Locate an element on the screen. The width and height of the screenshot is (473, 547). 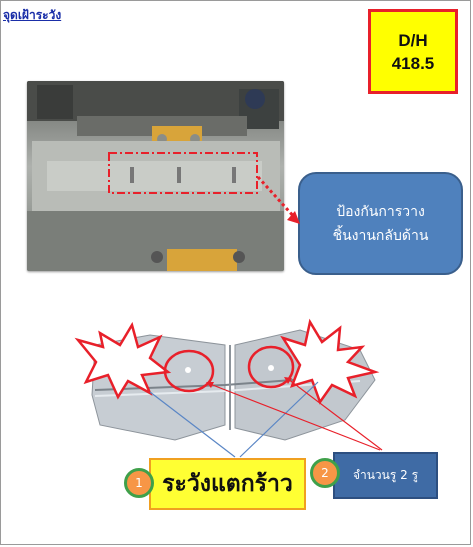
marker-badge-1: 1 is located at coordinates (139, 483).